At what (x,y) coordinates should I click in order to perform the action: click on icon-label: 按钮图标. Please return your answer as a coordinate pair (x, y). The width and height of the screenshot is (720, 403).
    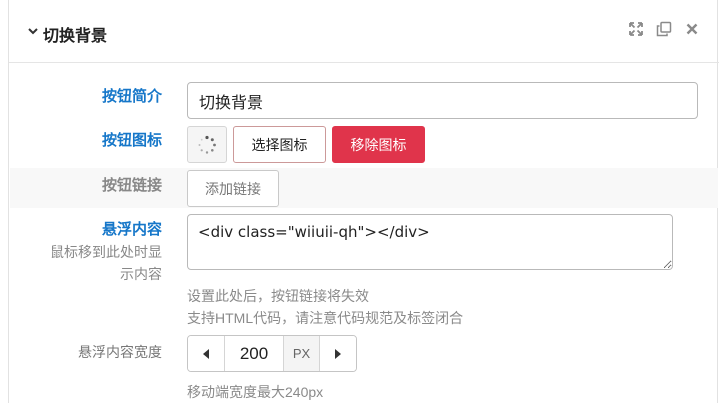
    Looking at the image, I should click on (131, 140).